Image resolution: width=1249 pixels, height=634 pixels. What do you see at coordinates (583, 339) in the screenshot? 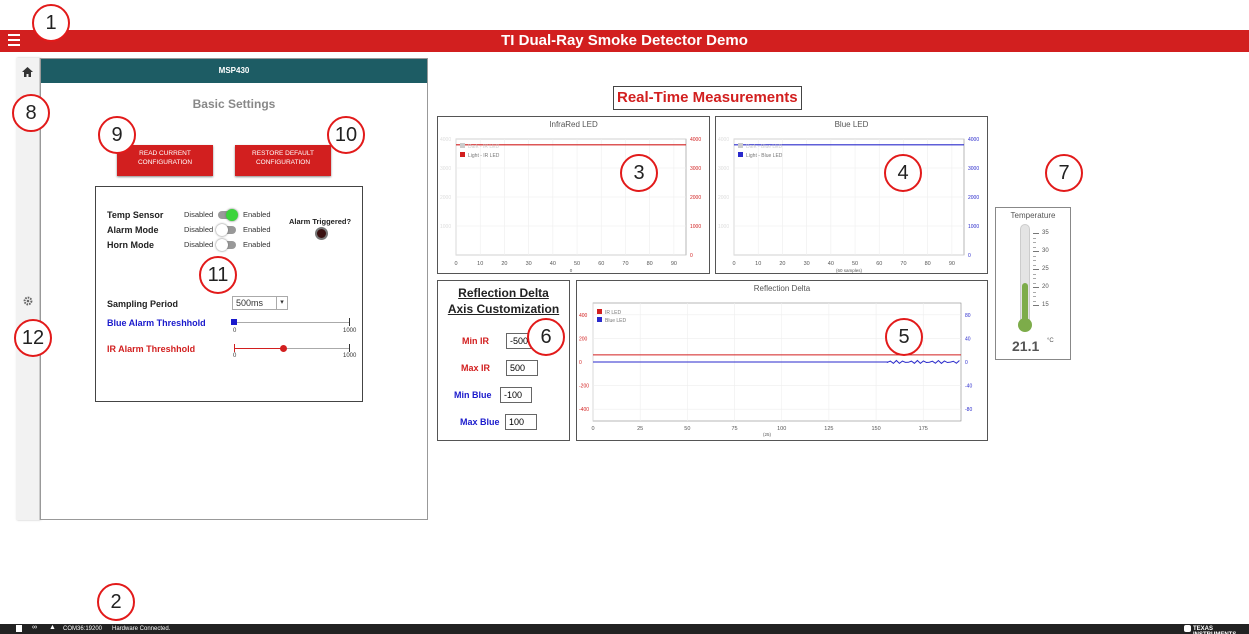
I see `y-left-tick-label: 200` at bounding box center [583, 339].